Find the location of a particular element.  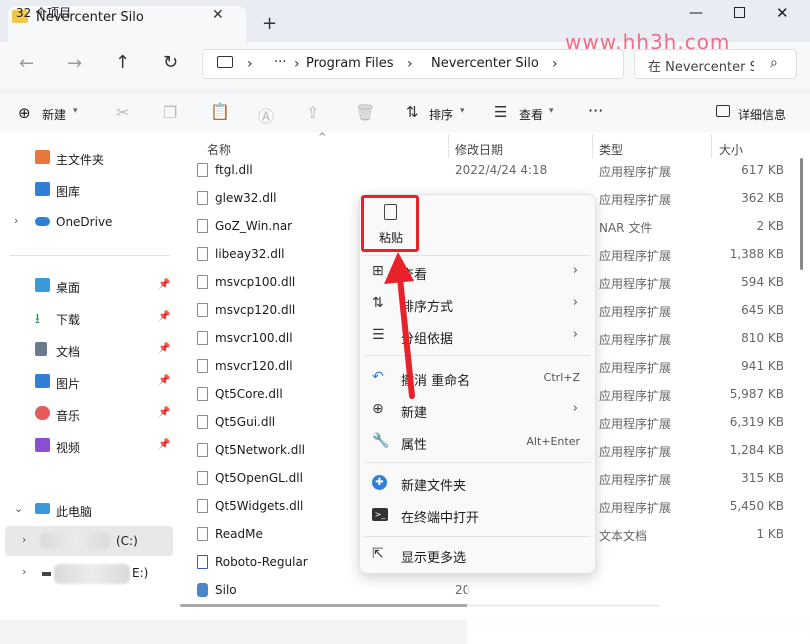

view-button: 查看 is located at coordinates (531, 114).